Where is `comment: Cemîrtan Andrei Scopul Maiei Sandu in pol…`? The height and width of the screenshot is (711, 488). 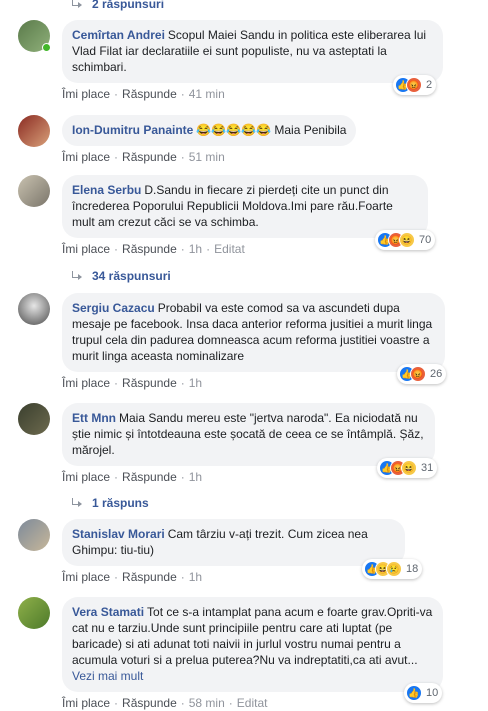 comment: Cemîrtan Andrei Scopul Maiei Sandu in pol… is located at coordinates (230, 60).